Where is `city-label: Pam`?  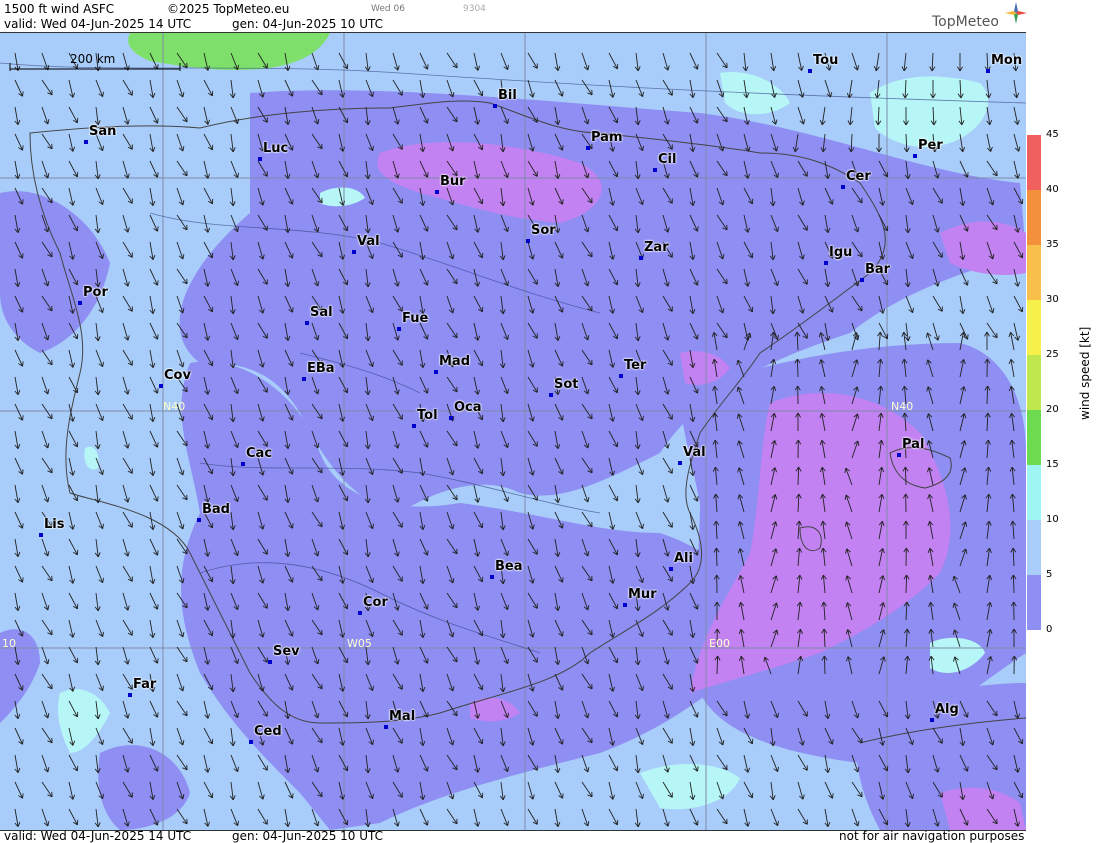 city-label: Pam is located at coordinates (607, 137).